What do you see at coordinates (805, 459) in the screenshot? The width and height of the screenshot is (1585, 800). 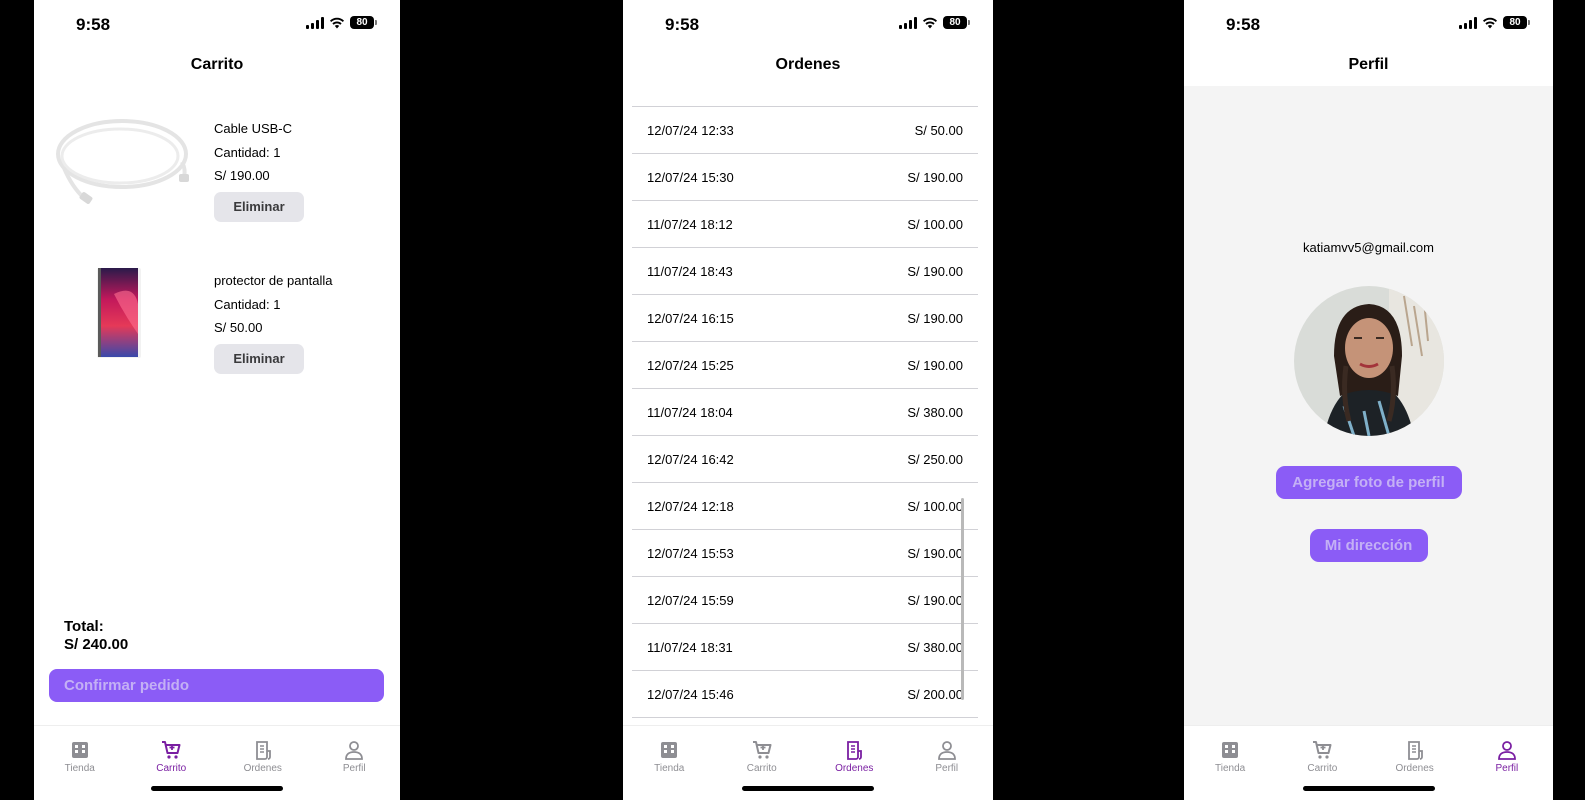 I see `order-row: 12/07/24 16:42 S/ 250.00` at bounding box center [805, 459].